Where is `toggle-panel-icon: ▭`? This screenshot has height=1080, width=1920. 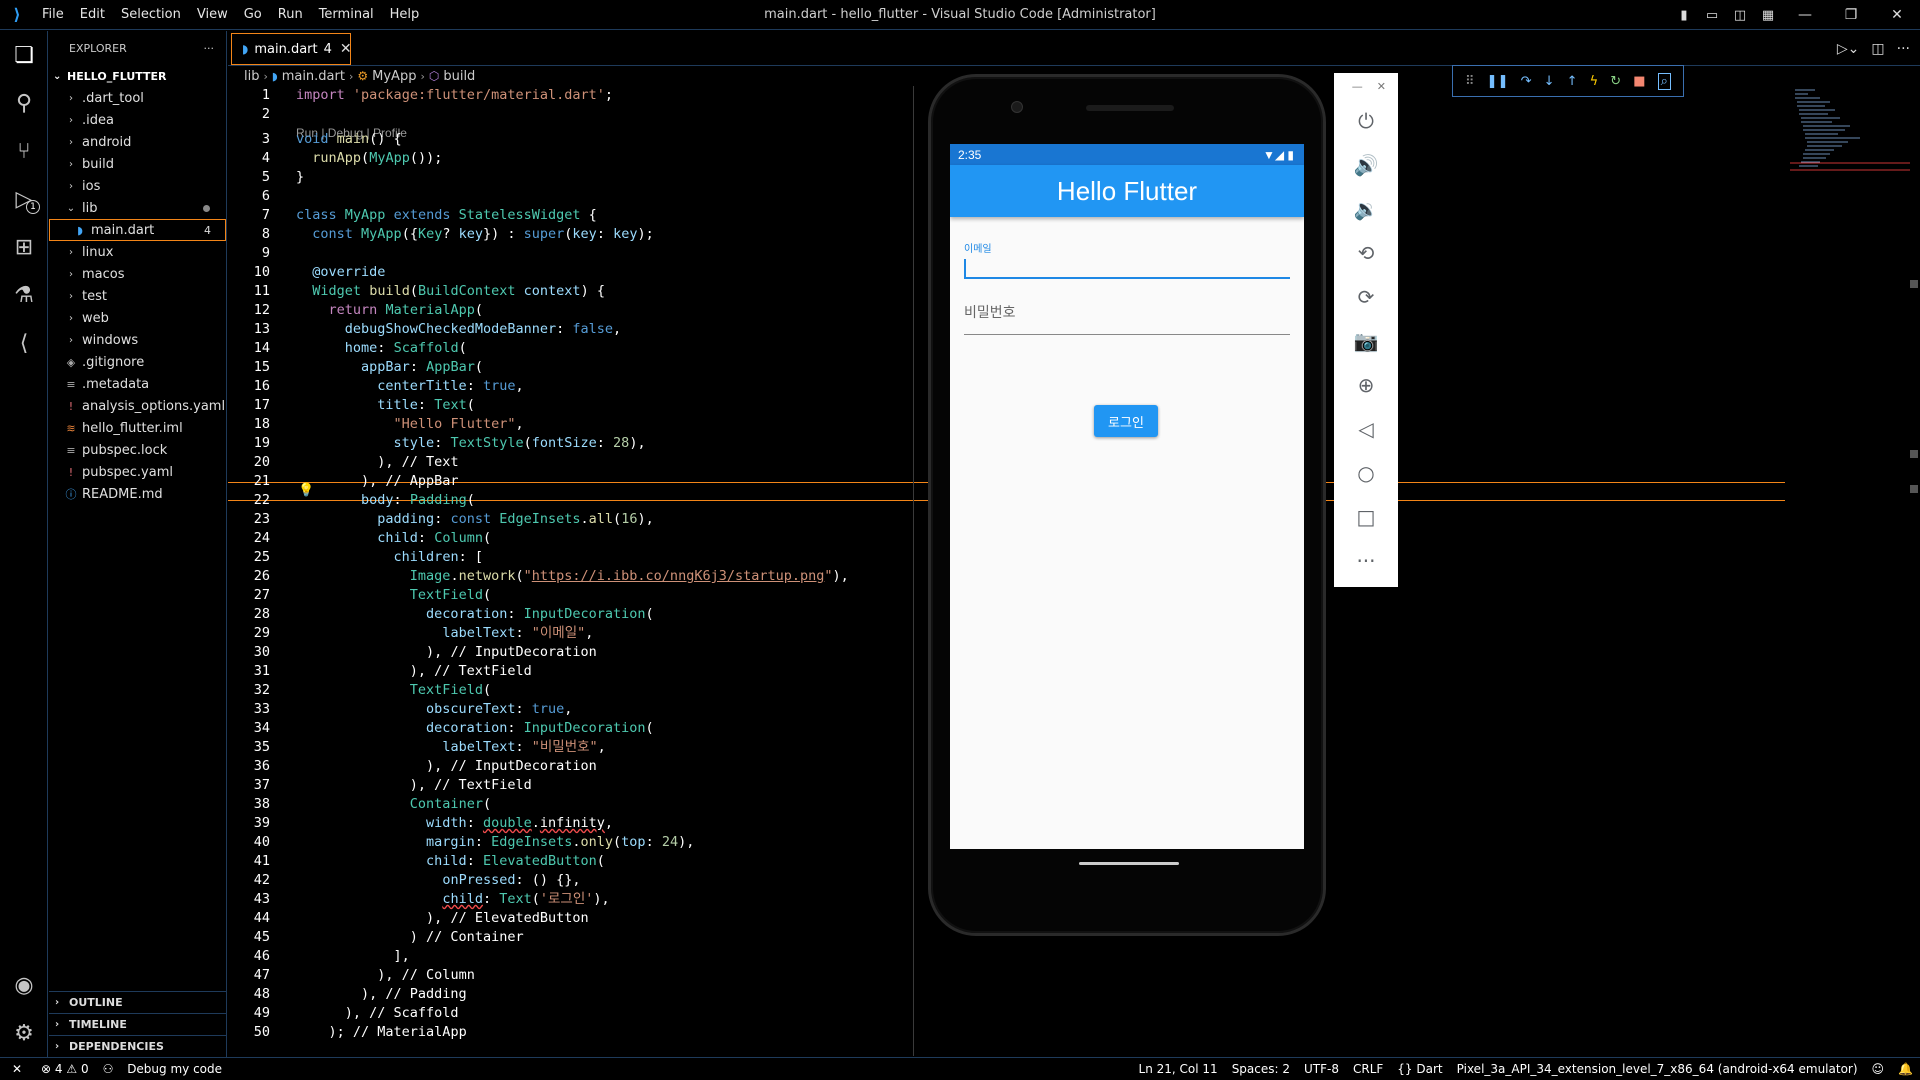 toggle-panel-icon: ▭ is located at coordinates (1712, 15).